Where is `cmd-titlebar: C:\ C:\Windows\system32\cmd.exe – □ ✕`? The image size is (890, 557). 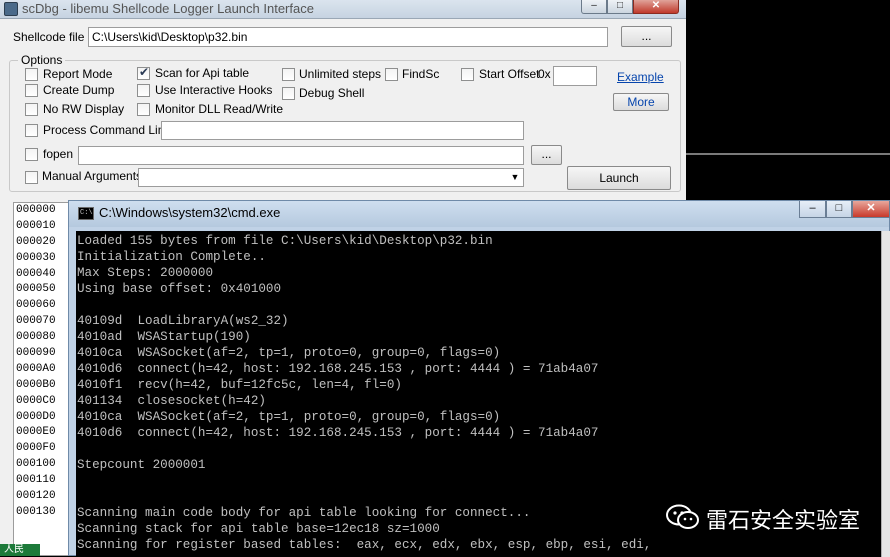 cmd-titlebar: C:\ C:\Windows\system32\cmd.exe – □ ✕ is located at coordinates (479, 214).